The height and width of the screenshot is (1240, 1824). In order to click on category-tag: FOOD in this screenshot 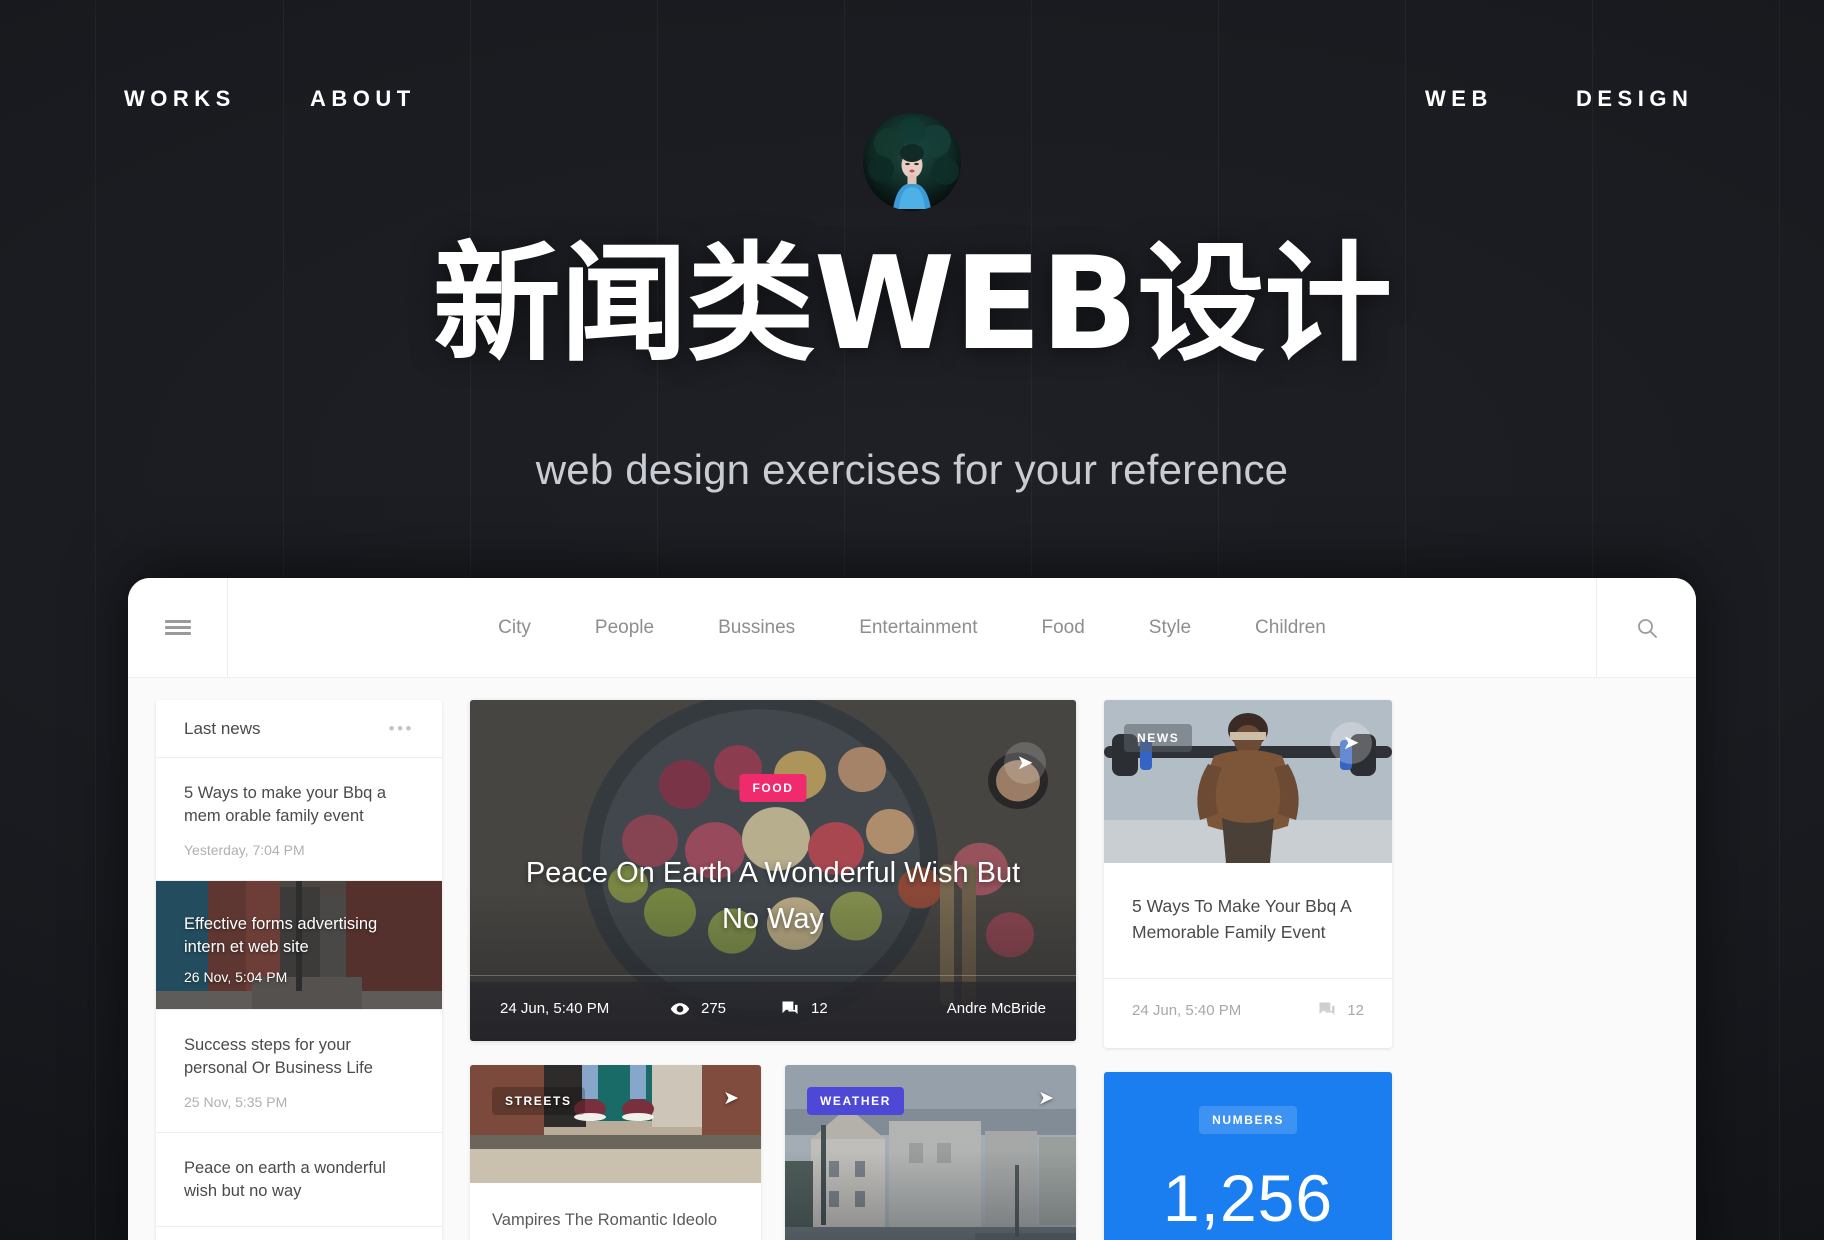, I will do `click(773, 788)`.